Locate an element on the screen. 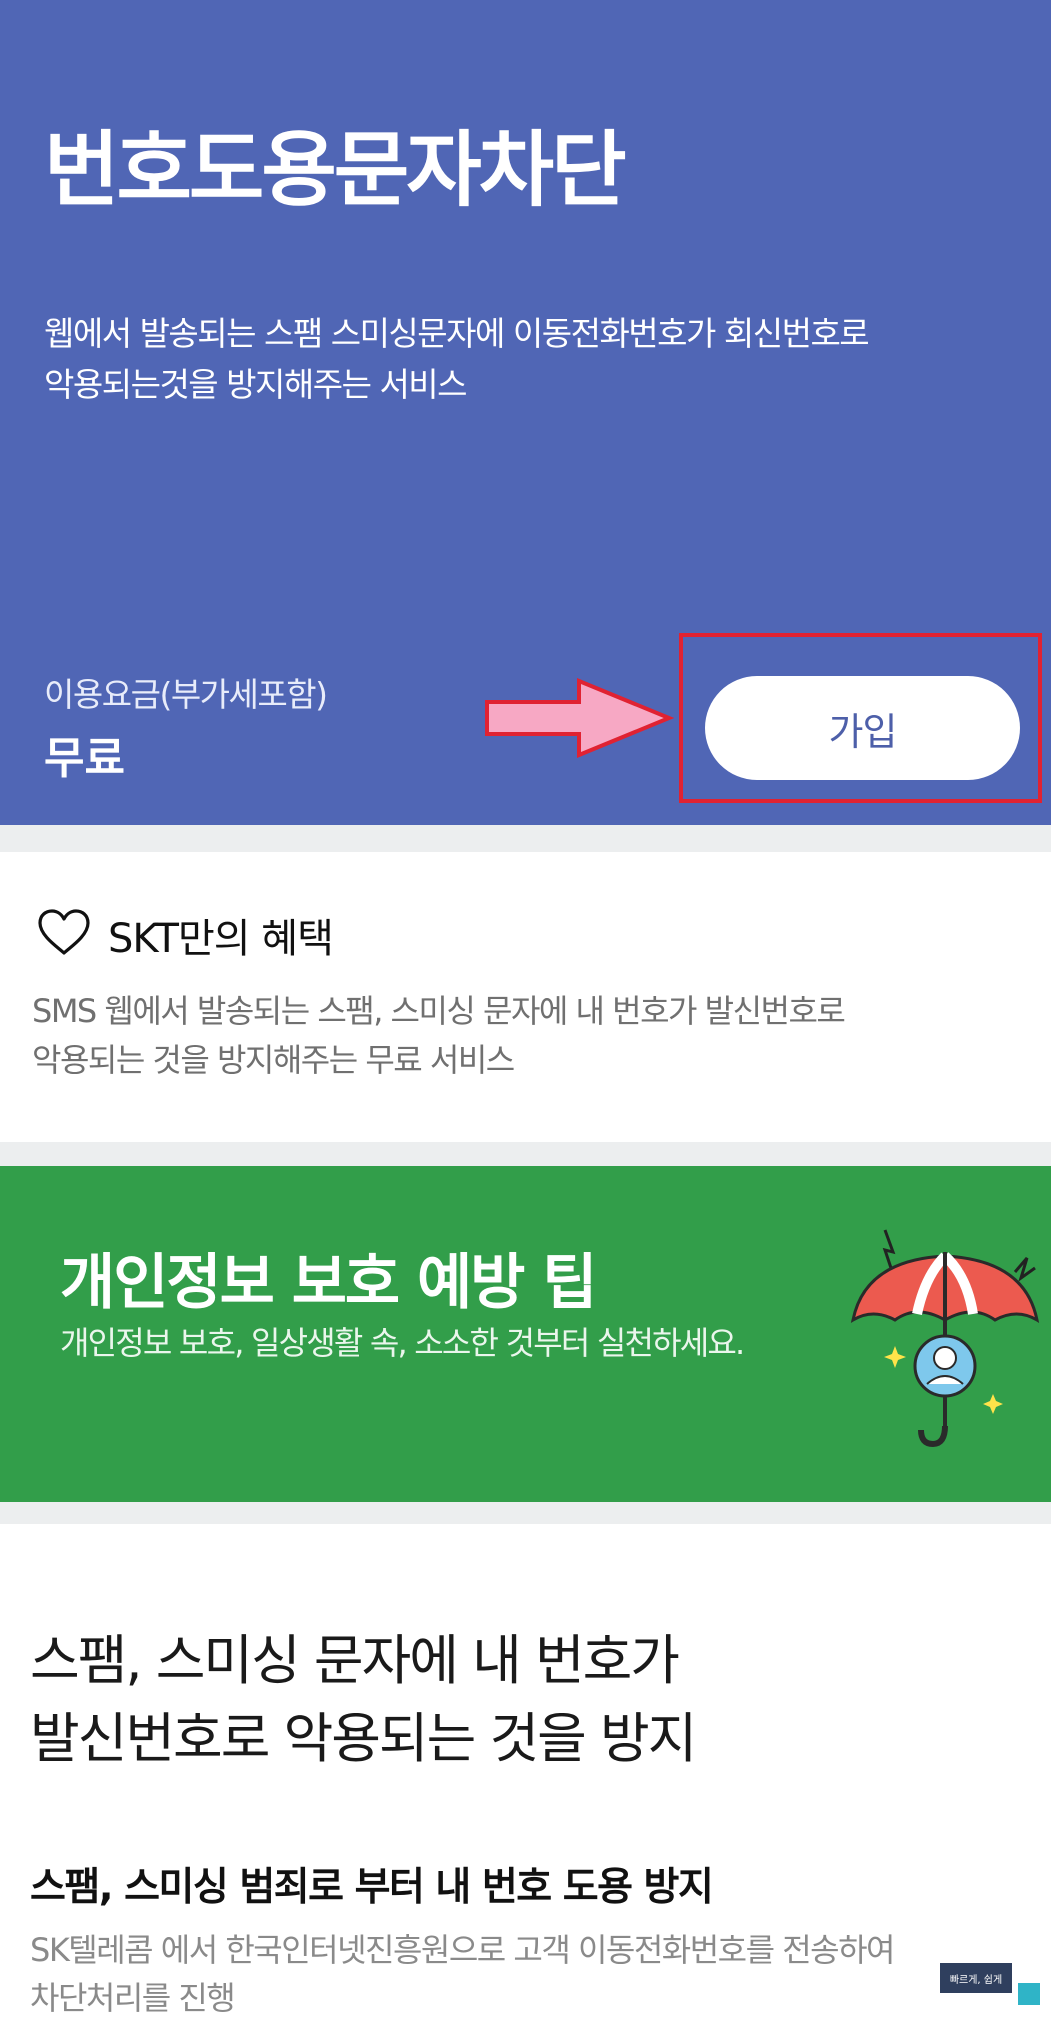 Image resolution: width=1051 pixels, height=2027 pixels. tip-title: 개인정보 보호 예방 팁 is located at coordinates (328, 1283).